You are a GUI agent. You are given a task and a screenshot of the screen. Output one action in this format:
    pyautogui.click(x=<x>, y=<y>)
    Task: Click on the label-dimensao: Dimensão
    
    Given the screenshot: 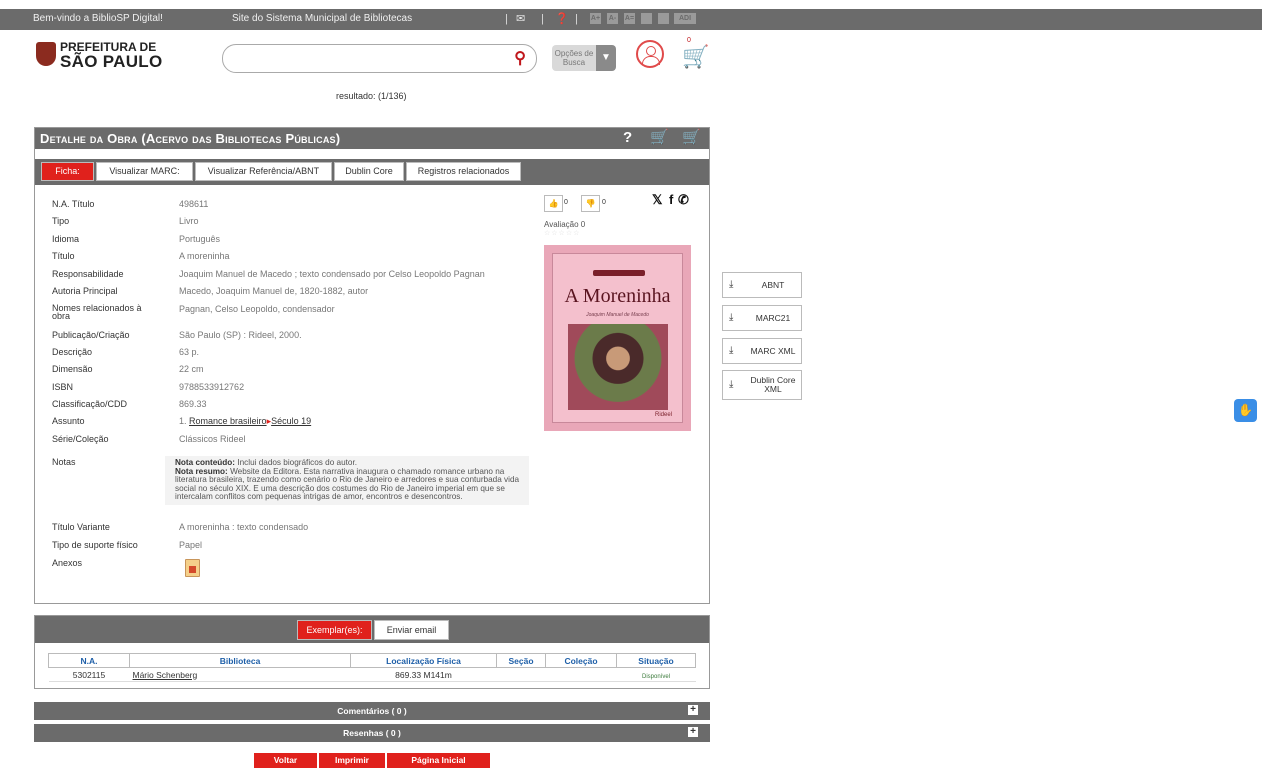 What is the action you would take?
    pyautogui.click(x=72, y=369)
    